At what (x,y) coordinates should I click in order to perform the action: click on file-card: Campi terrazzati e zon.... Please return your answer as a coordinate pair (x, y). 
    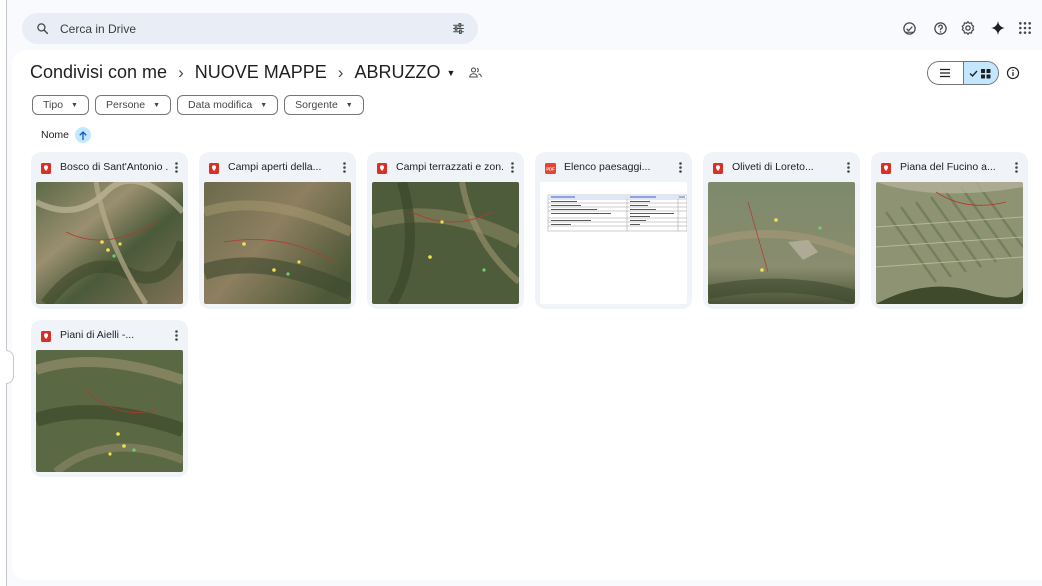
    Looking at the image, I should click on (445, 230).